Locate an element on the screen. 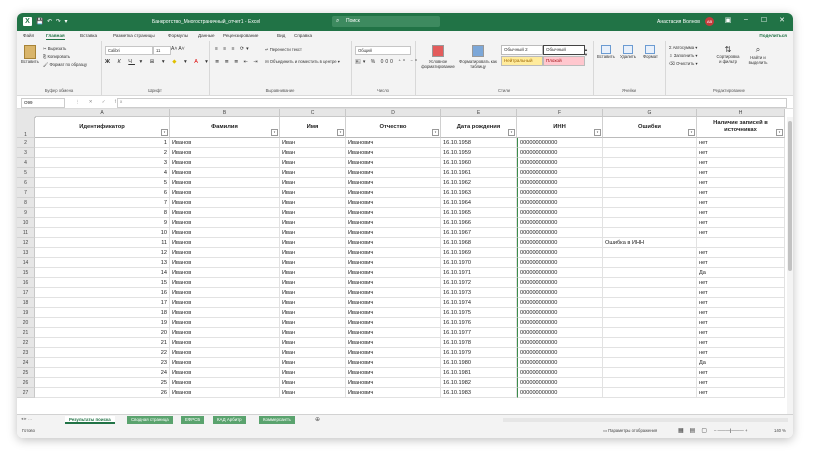  cell-birth-date: 16.10.1972 is located at coordinates (479, 283).